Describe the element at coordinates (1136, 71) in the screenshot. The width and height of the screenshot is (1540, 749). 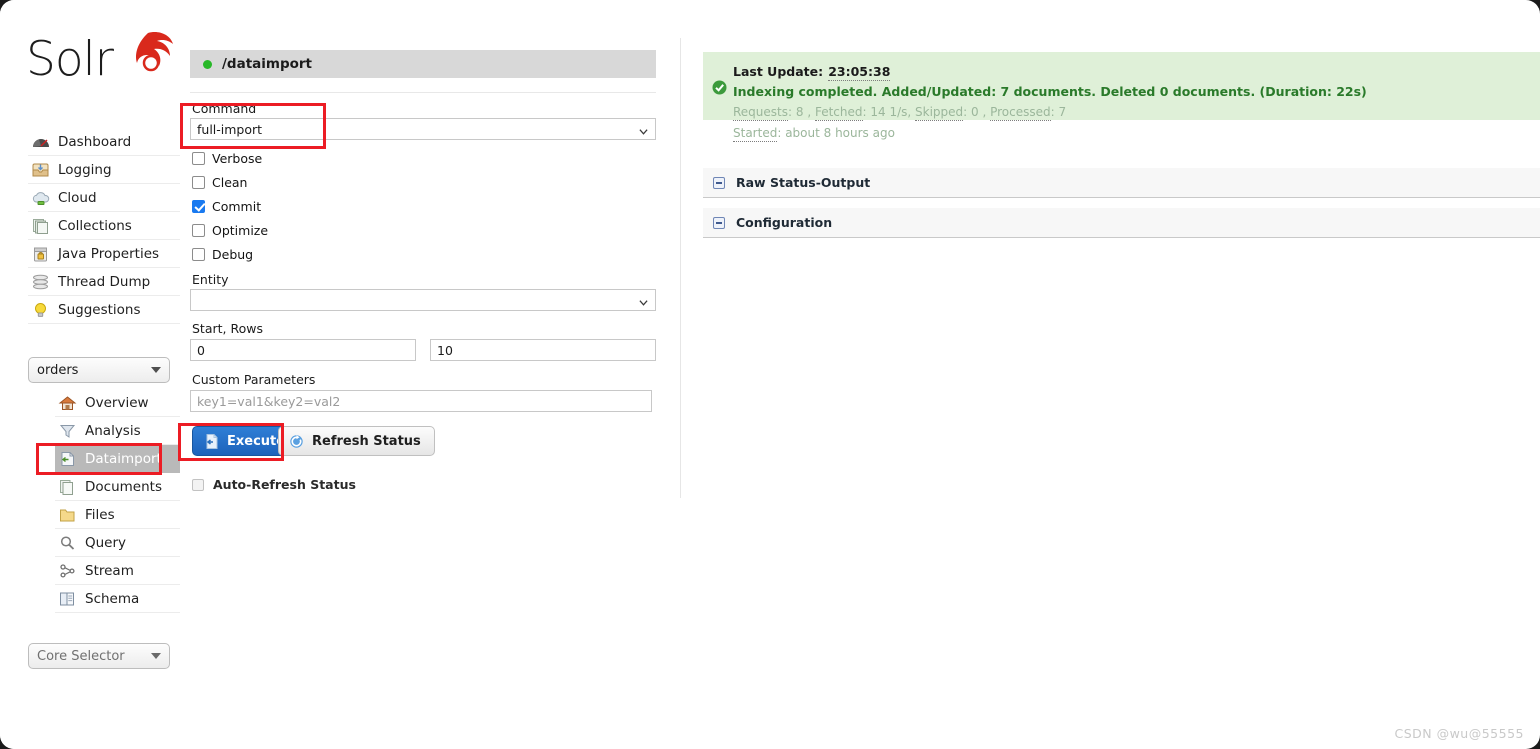
I see `status-last-update-row: Last Update: 23:05:38` at that location.